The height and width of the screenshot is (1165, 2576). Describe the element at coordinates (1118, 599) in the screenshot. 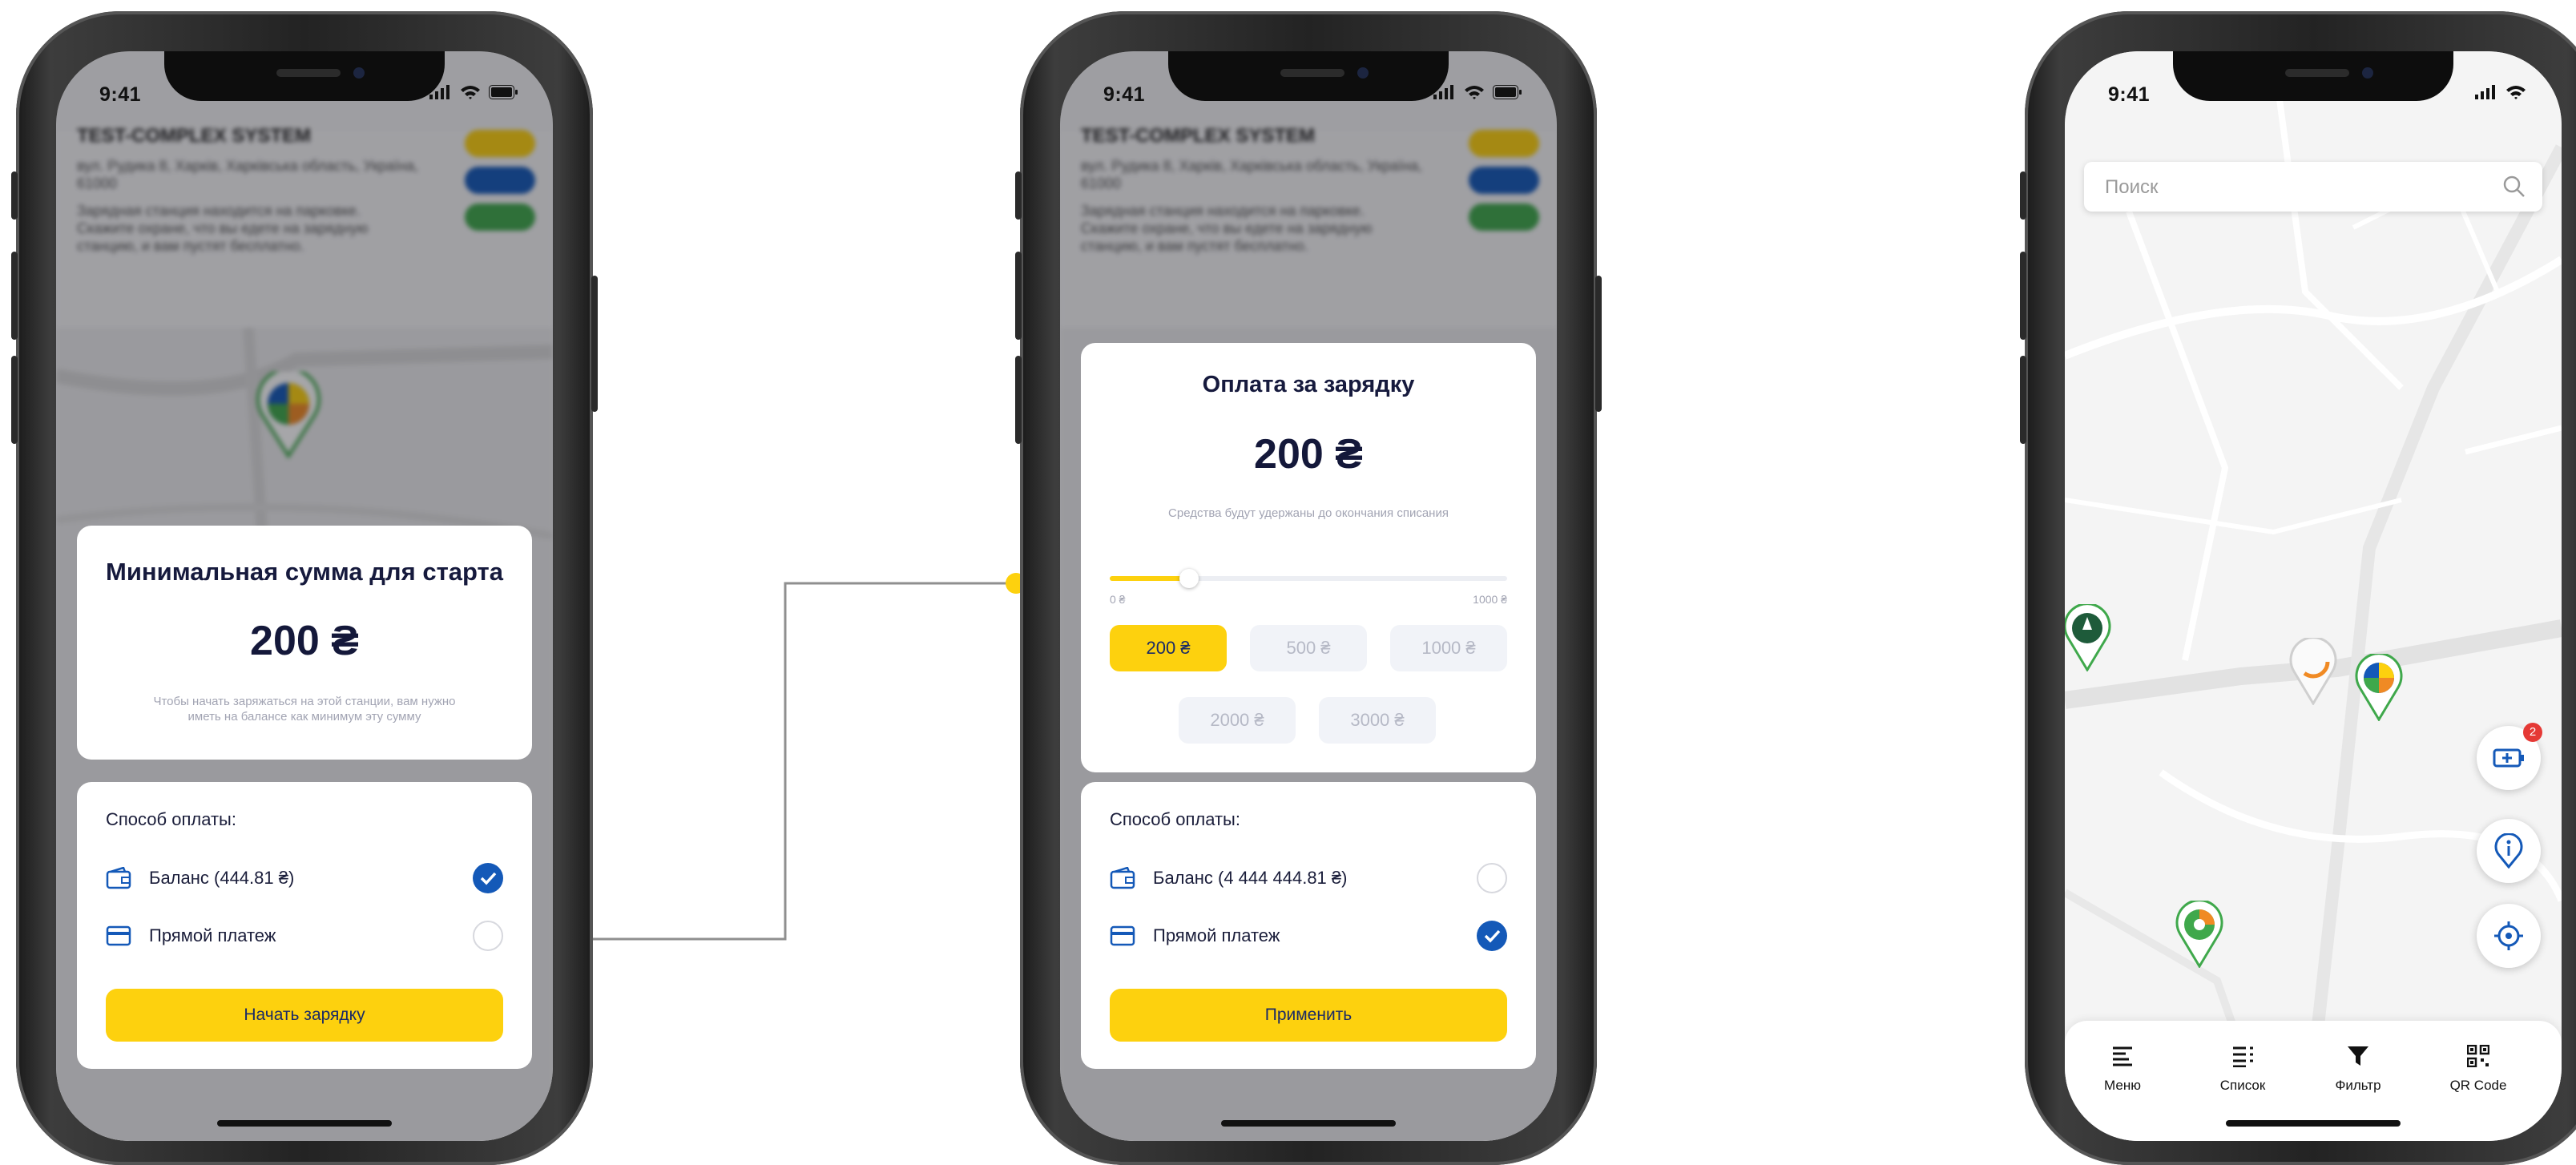

I see `slider-min-label: 0 ₴` at that location.